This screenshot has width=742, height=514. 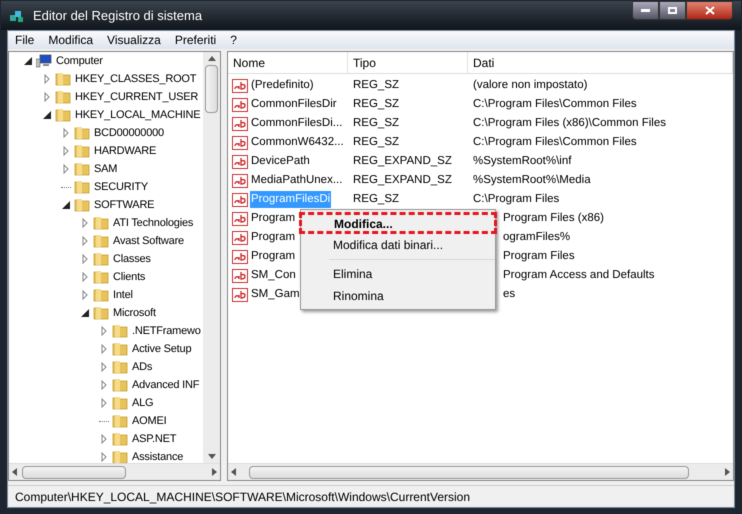 What do you see at coordinates (522, 160) in the screenshot?
I see `table-cell: %SystemRoot%\inf` at bounding box center [522, 160].